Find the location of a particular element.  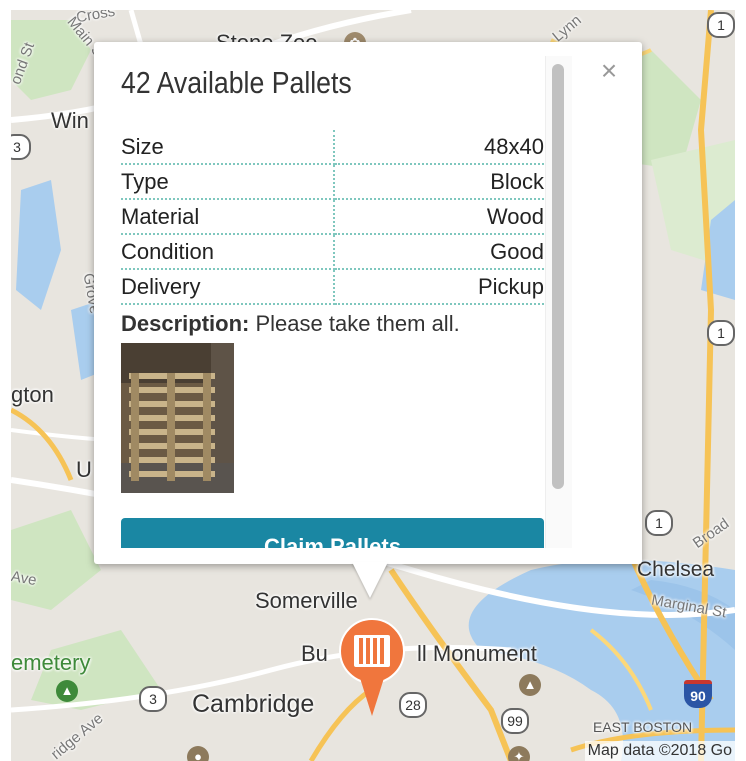

tree-icon: ▲ is located at coordinates (67, 691).